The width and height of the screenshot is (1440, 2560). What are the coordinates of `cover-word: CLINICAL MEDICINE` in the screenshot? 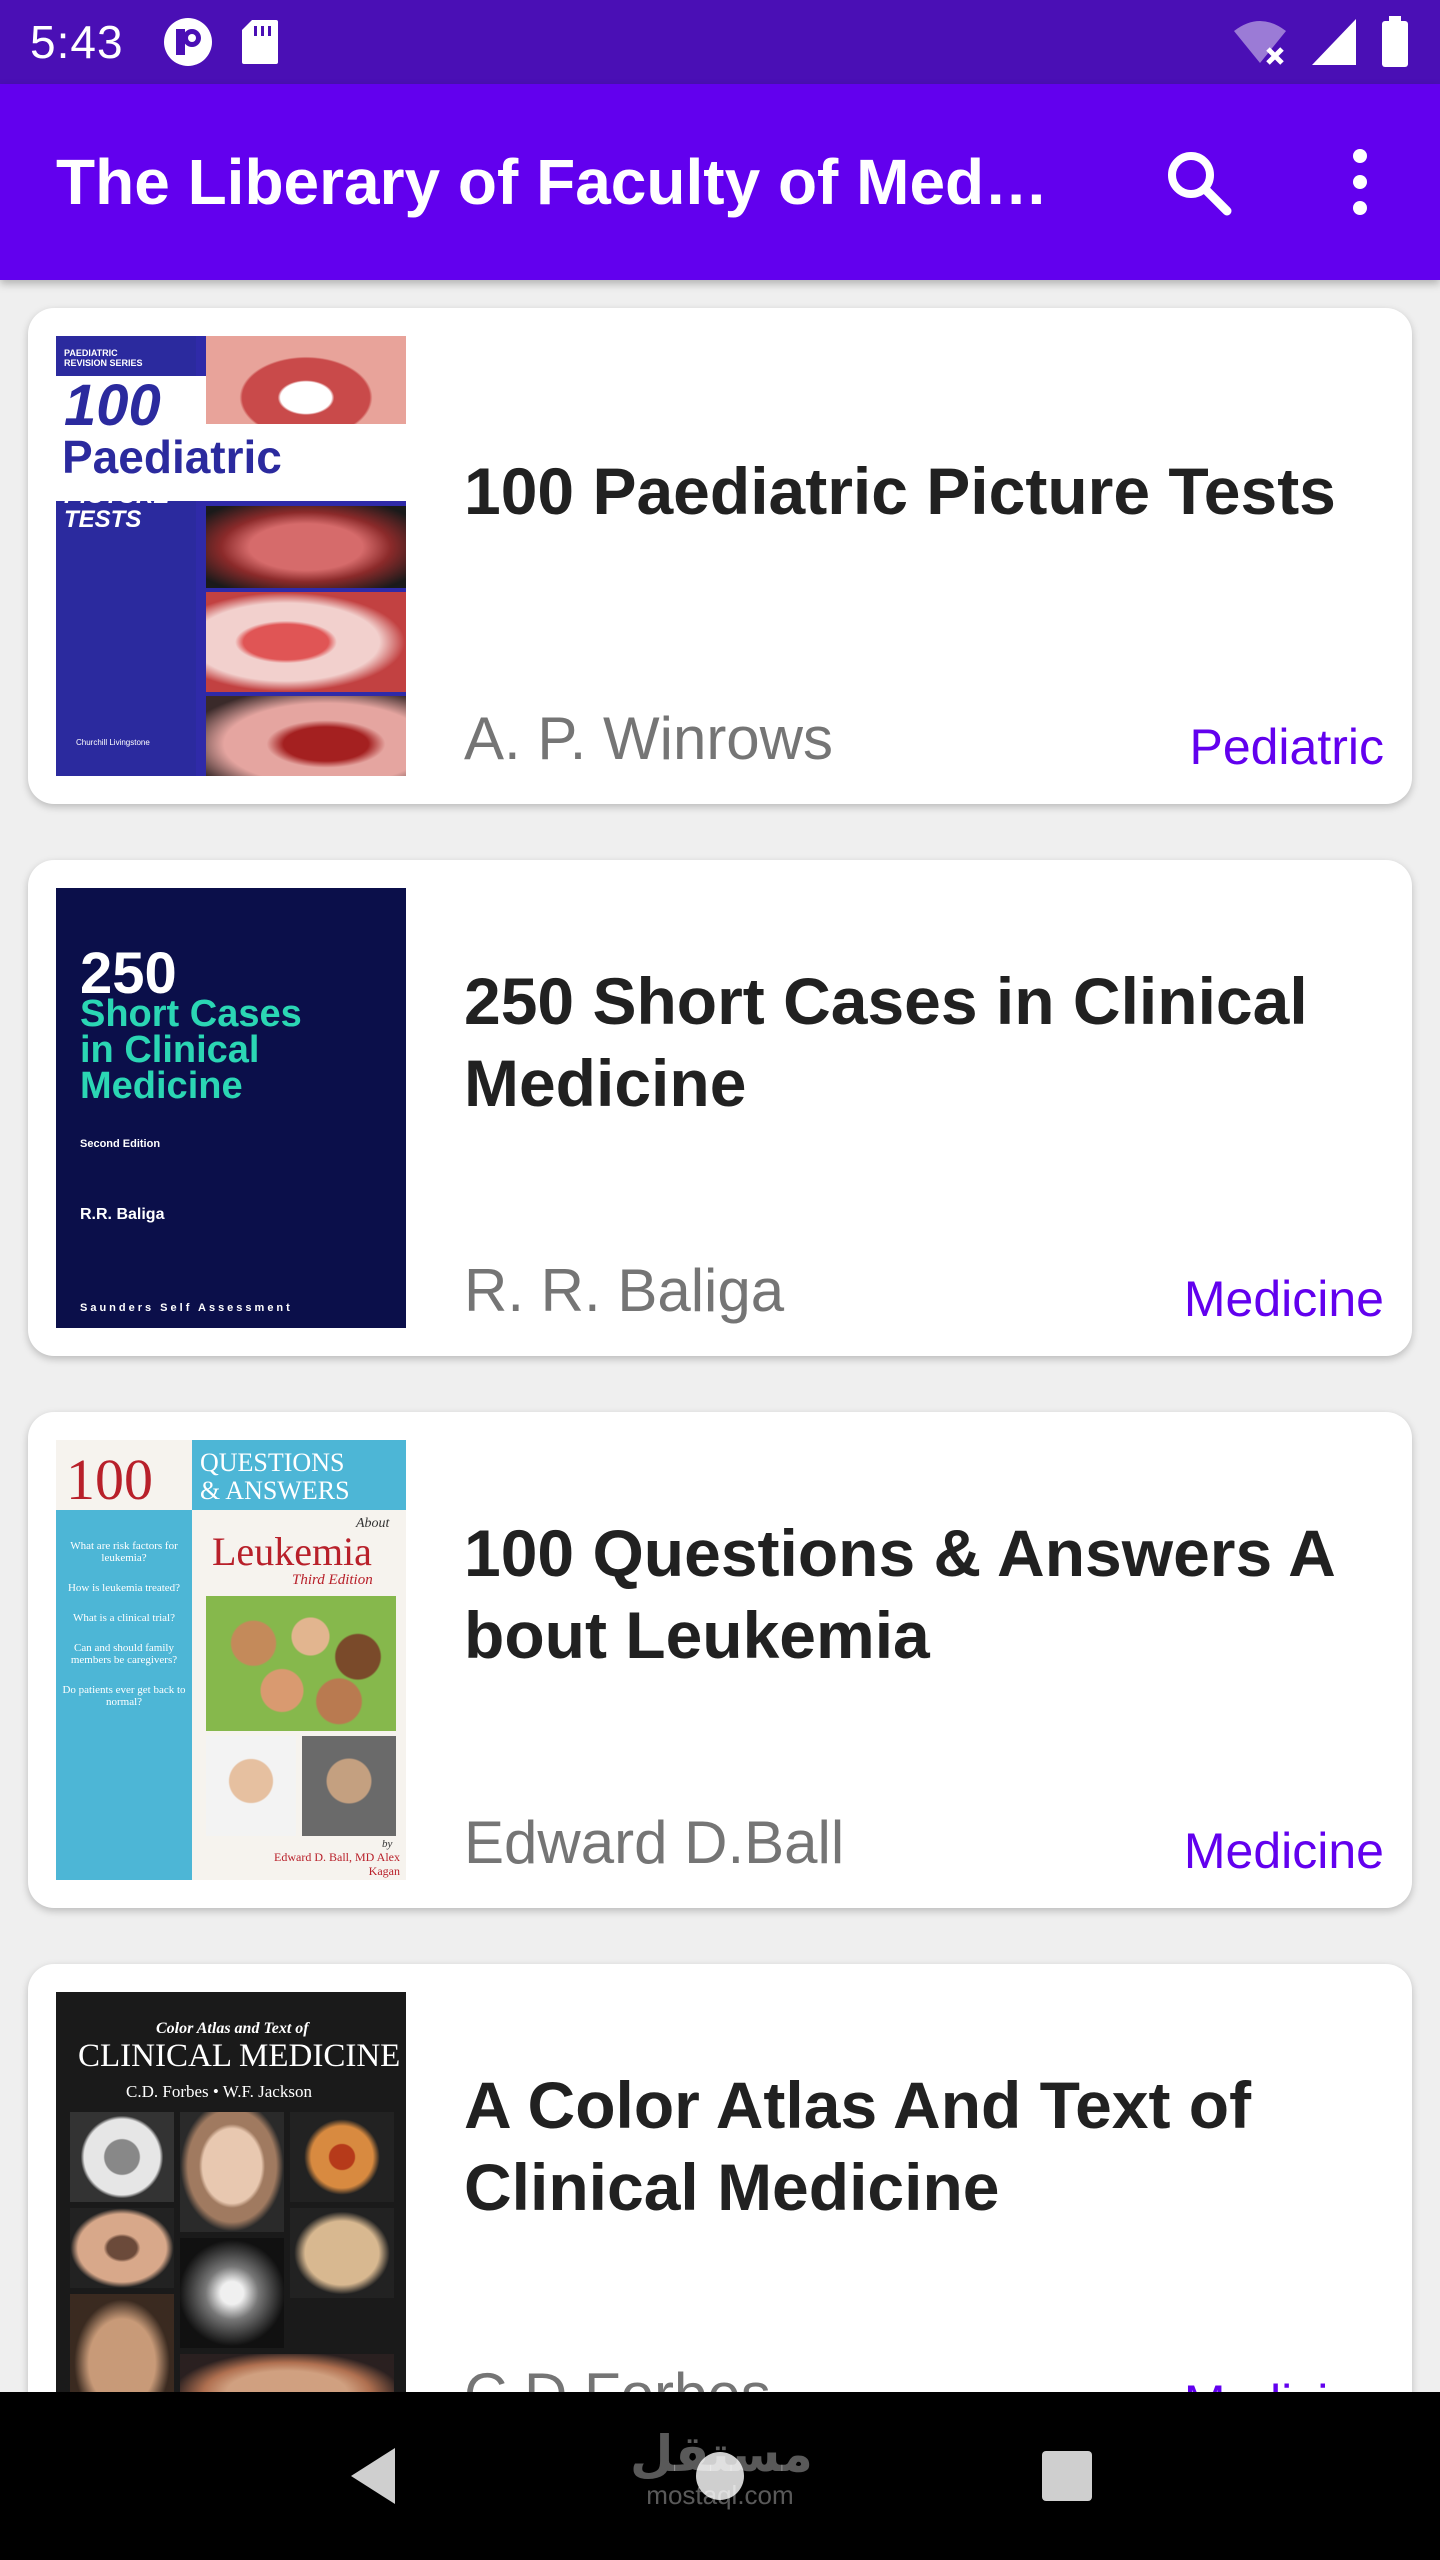 It's located at (239, 2056).